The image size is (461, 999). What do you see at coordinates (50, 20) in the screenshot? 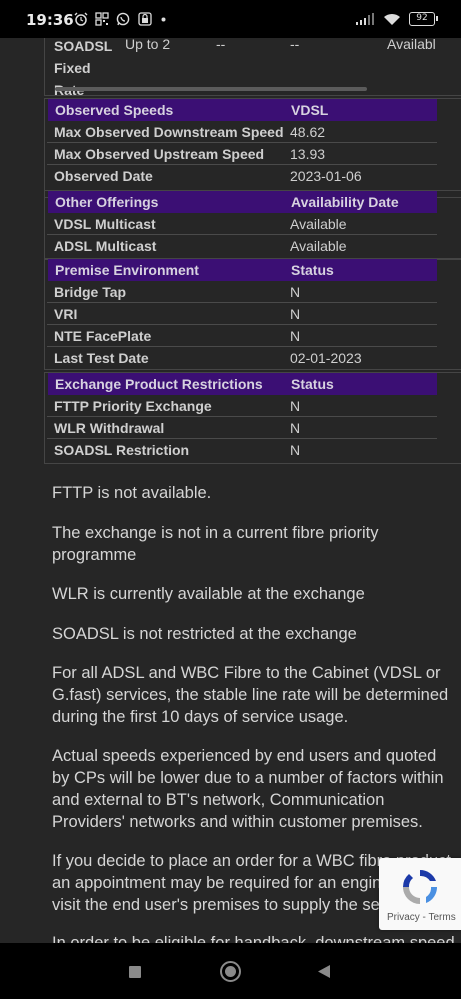
I see `status-time: 19:36` at bounding box center [50, 20].